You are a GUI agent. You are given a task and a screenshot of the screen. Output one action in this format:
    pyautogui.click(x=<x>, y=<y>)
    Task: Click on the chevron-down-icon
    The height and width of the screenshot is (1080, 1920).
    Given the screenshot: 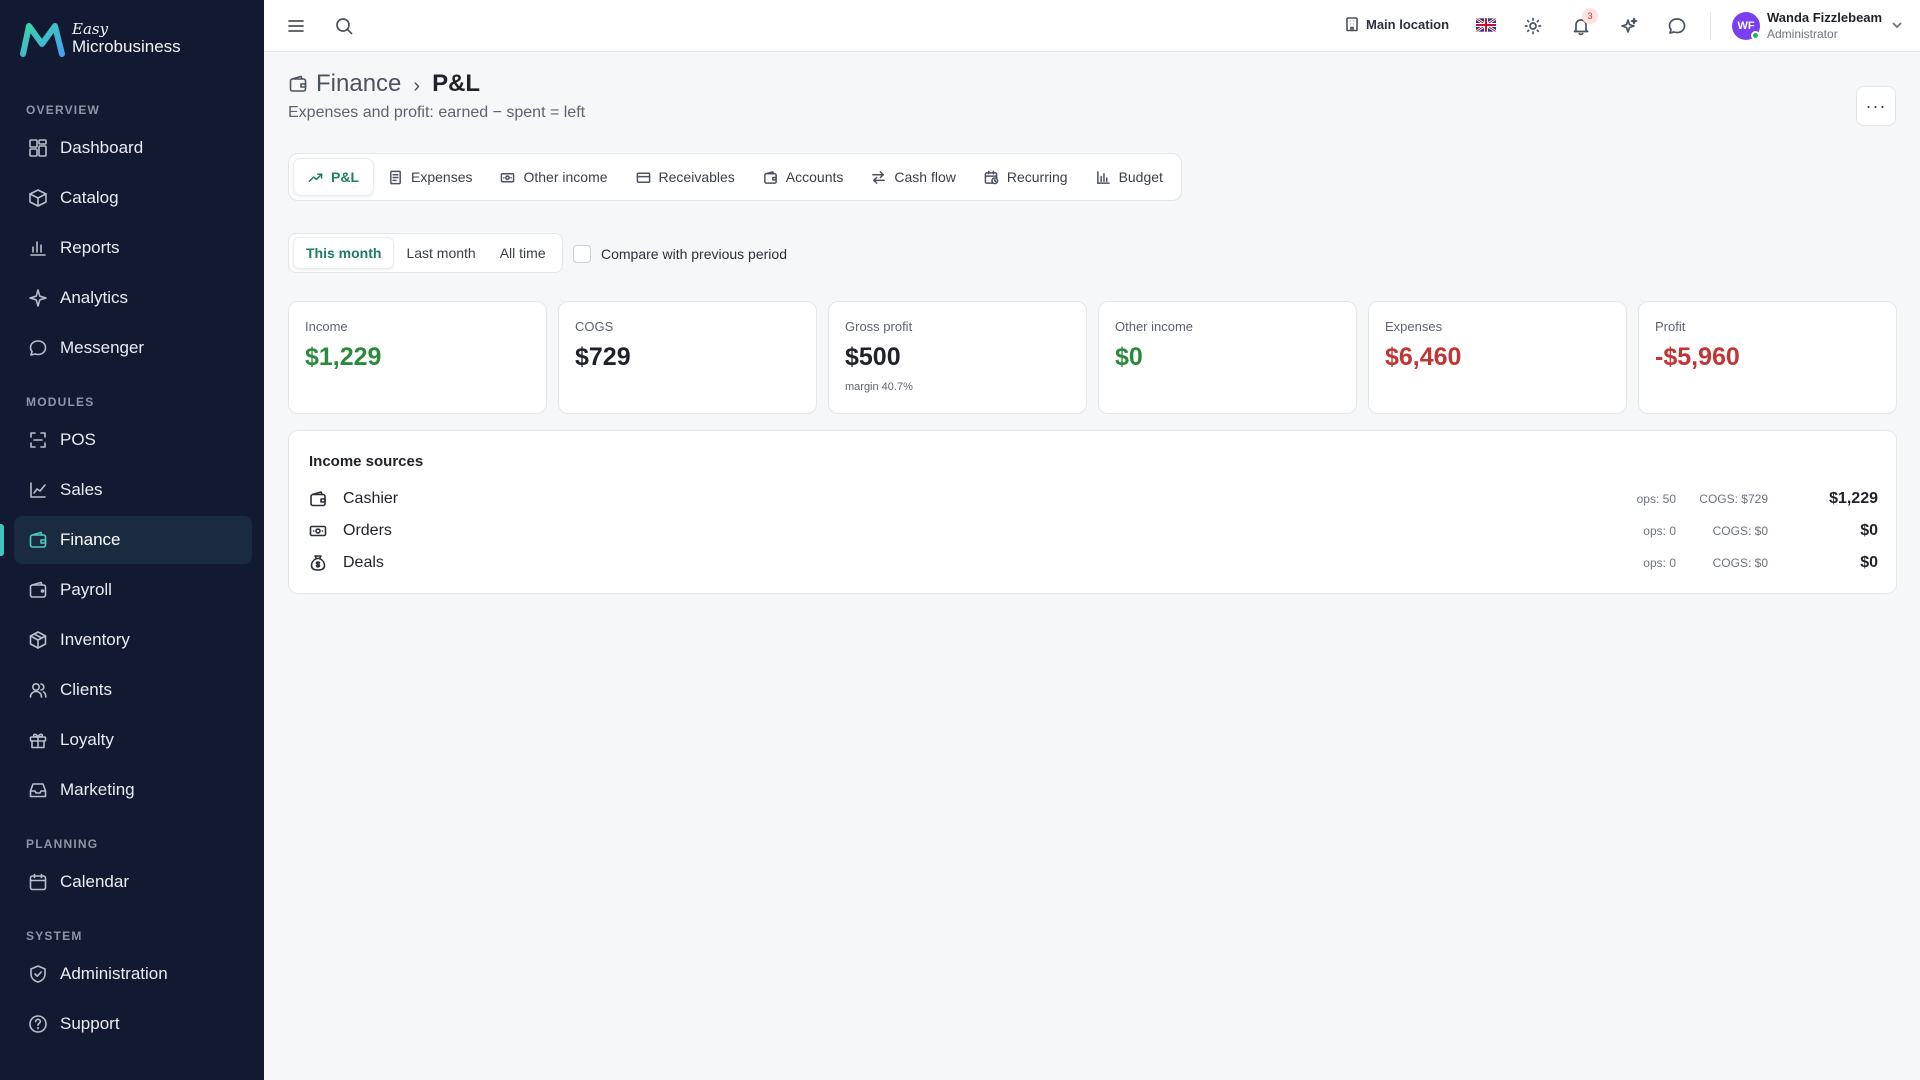 What is the action you would take?
    pyautogui.click(x=1897, y=25)
    